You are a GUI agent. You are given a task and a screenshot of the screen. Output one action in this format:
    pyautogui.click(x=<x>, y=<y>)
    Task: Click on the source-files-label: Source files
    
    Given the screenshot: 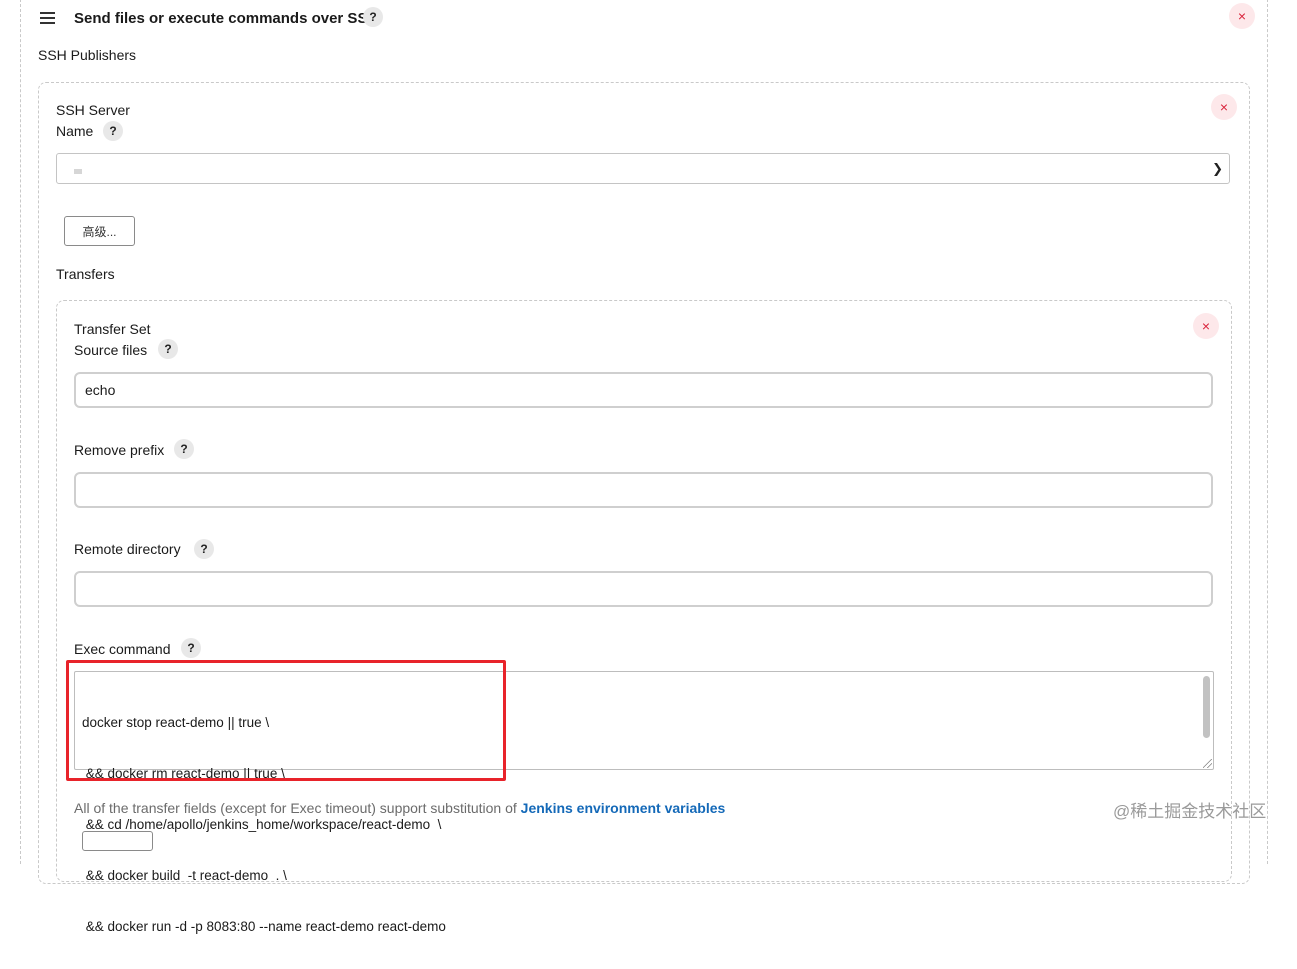 What is the action you would take?
    pyautogui.click(x=111, y=350)
    